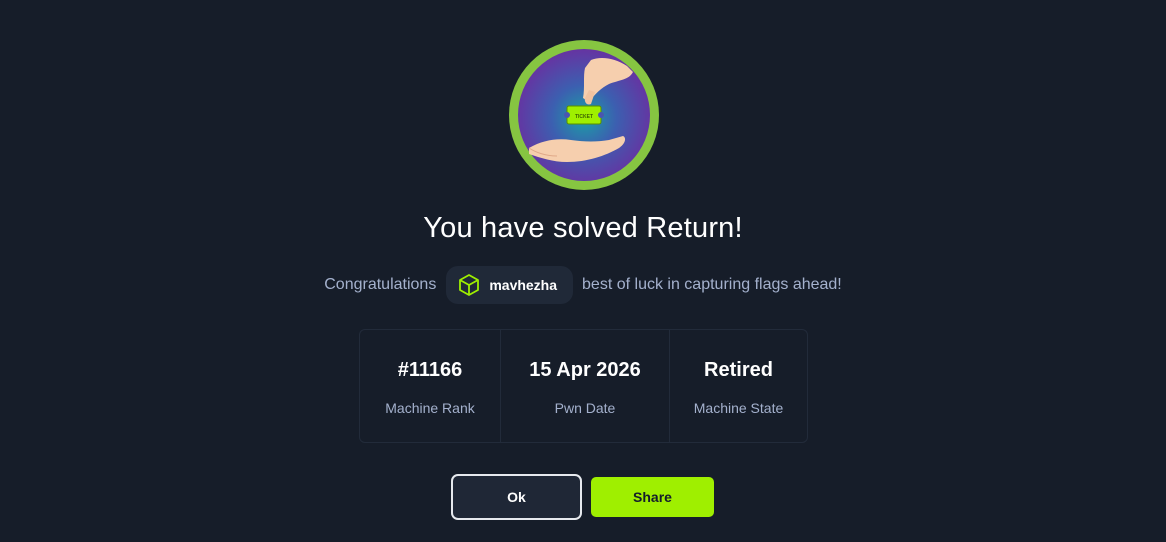 This screenshot has height=542, width=1166. Describe the element at coordinates (583, 228) in the screenshot. I see `page-title: You have solved Return!` at that location.